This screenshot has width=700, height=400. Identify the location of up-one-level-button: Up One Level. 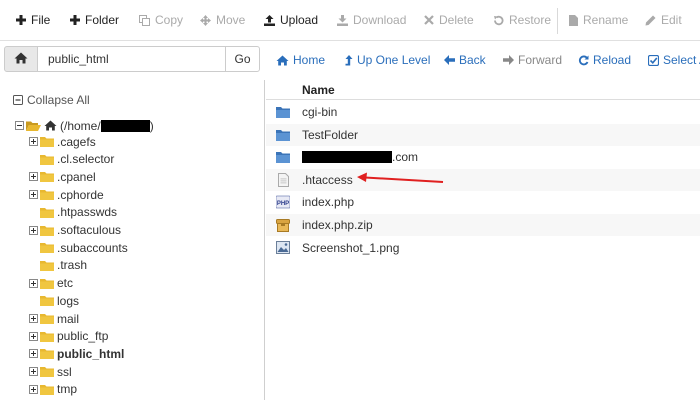
(387, 60).